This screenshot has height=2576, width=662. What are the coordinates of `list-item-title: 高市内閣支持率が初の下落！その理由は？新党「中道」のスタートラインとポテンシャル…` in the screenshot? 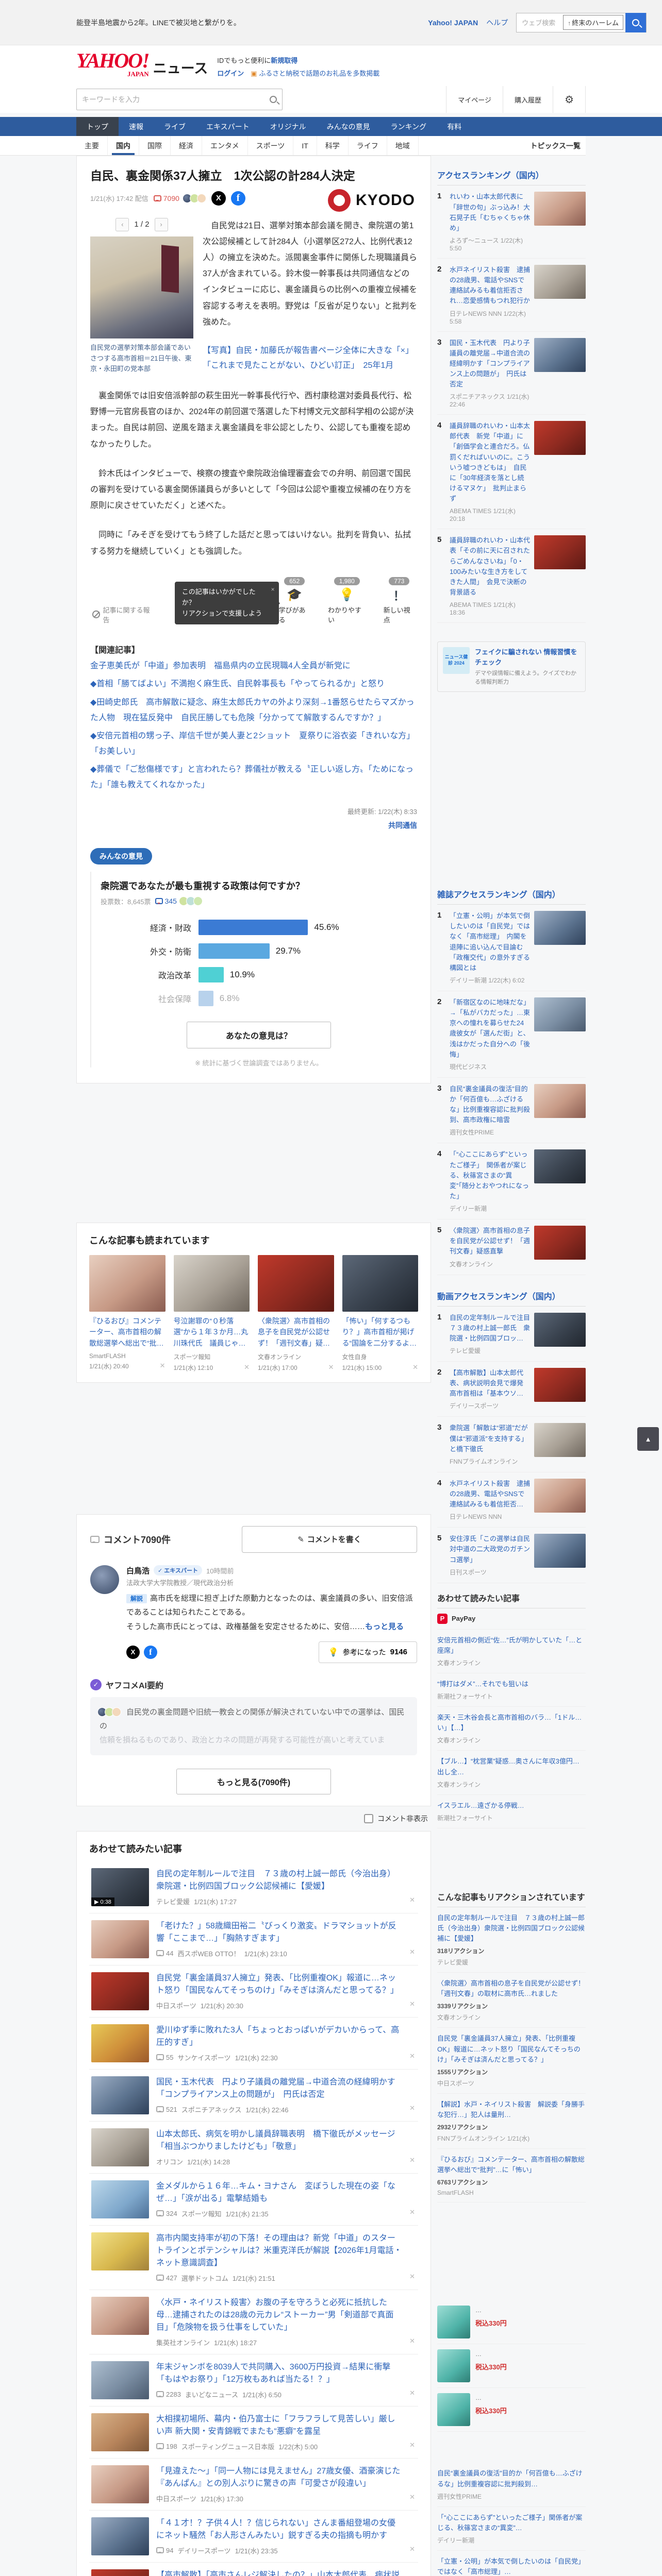 It's located at (279, 2250).